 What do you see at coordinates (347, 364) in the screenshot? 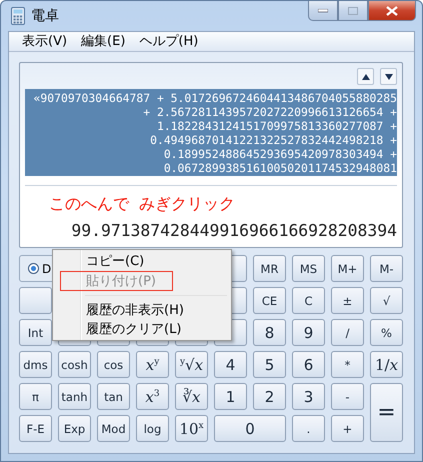
I see `calculator-key: *` at bounding box center [347, 364].